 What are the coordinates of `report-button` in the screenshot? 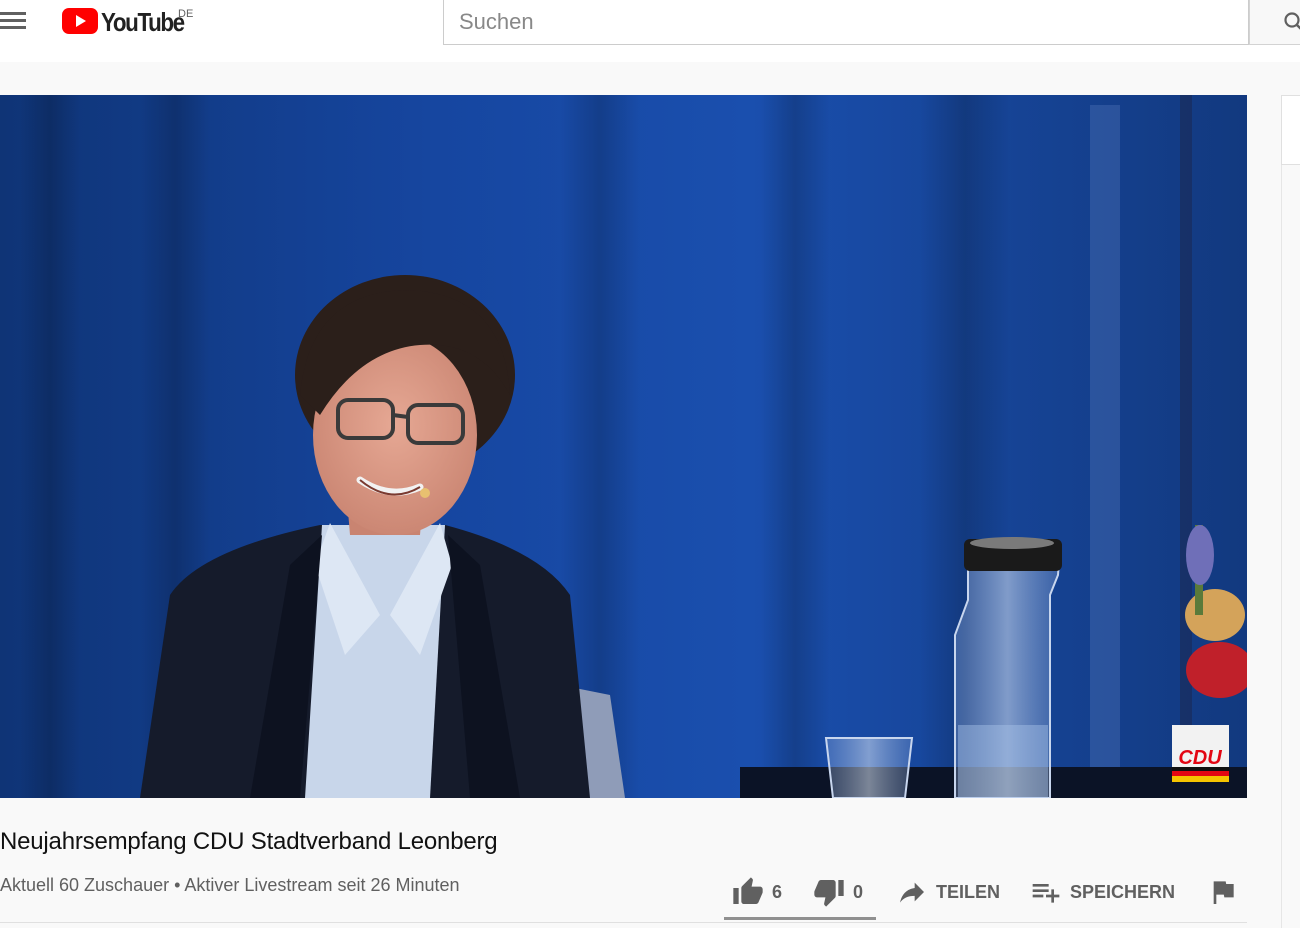 It's located at (1223, 892).